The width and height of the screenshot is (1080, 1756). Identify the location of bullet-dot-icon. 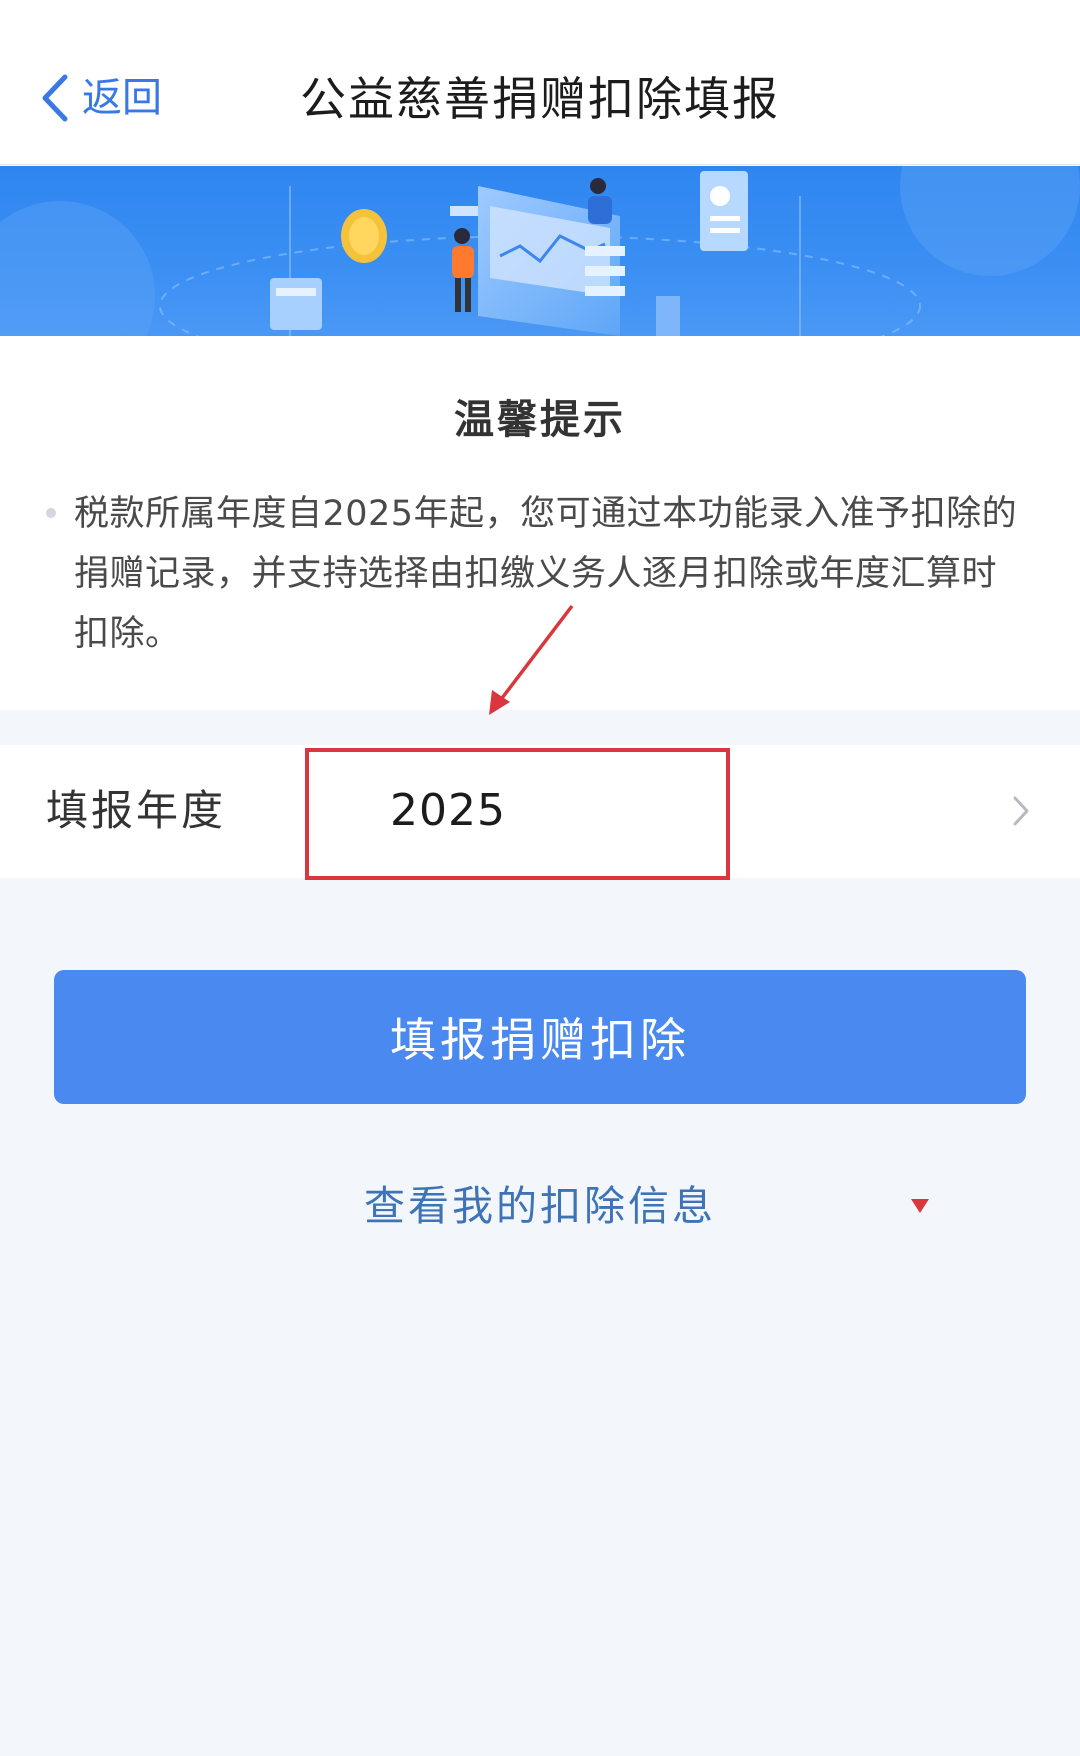
(51, 513).